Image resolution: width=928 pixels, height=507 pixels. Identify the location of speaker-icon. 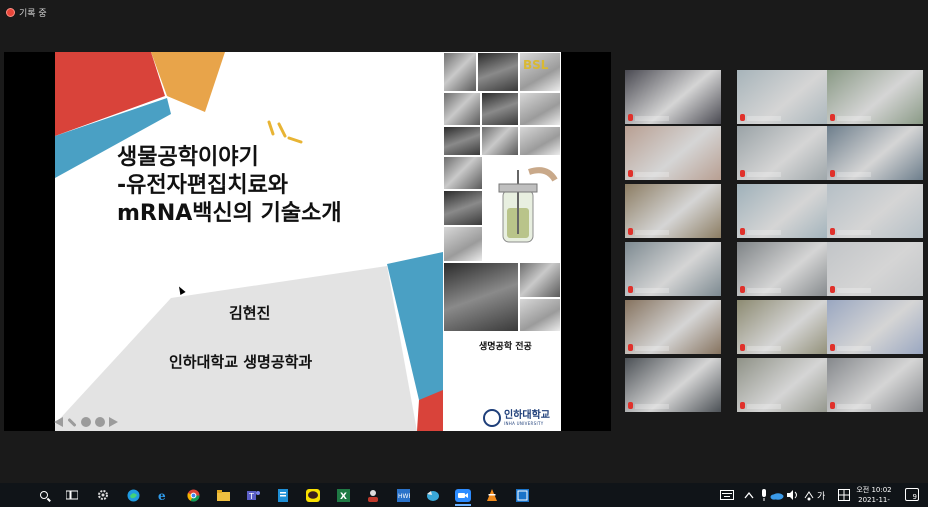
(792, 495).